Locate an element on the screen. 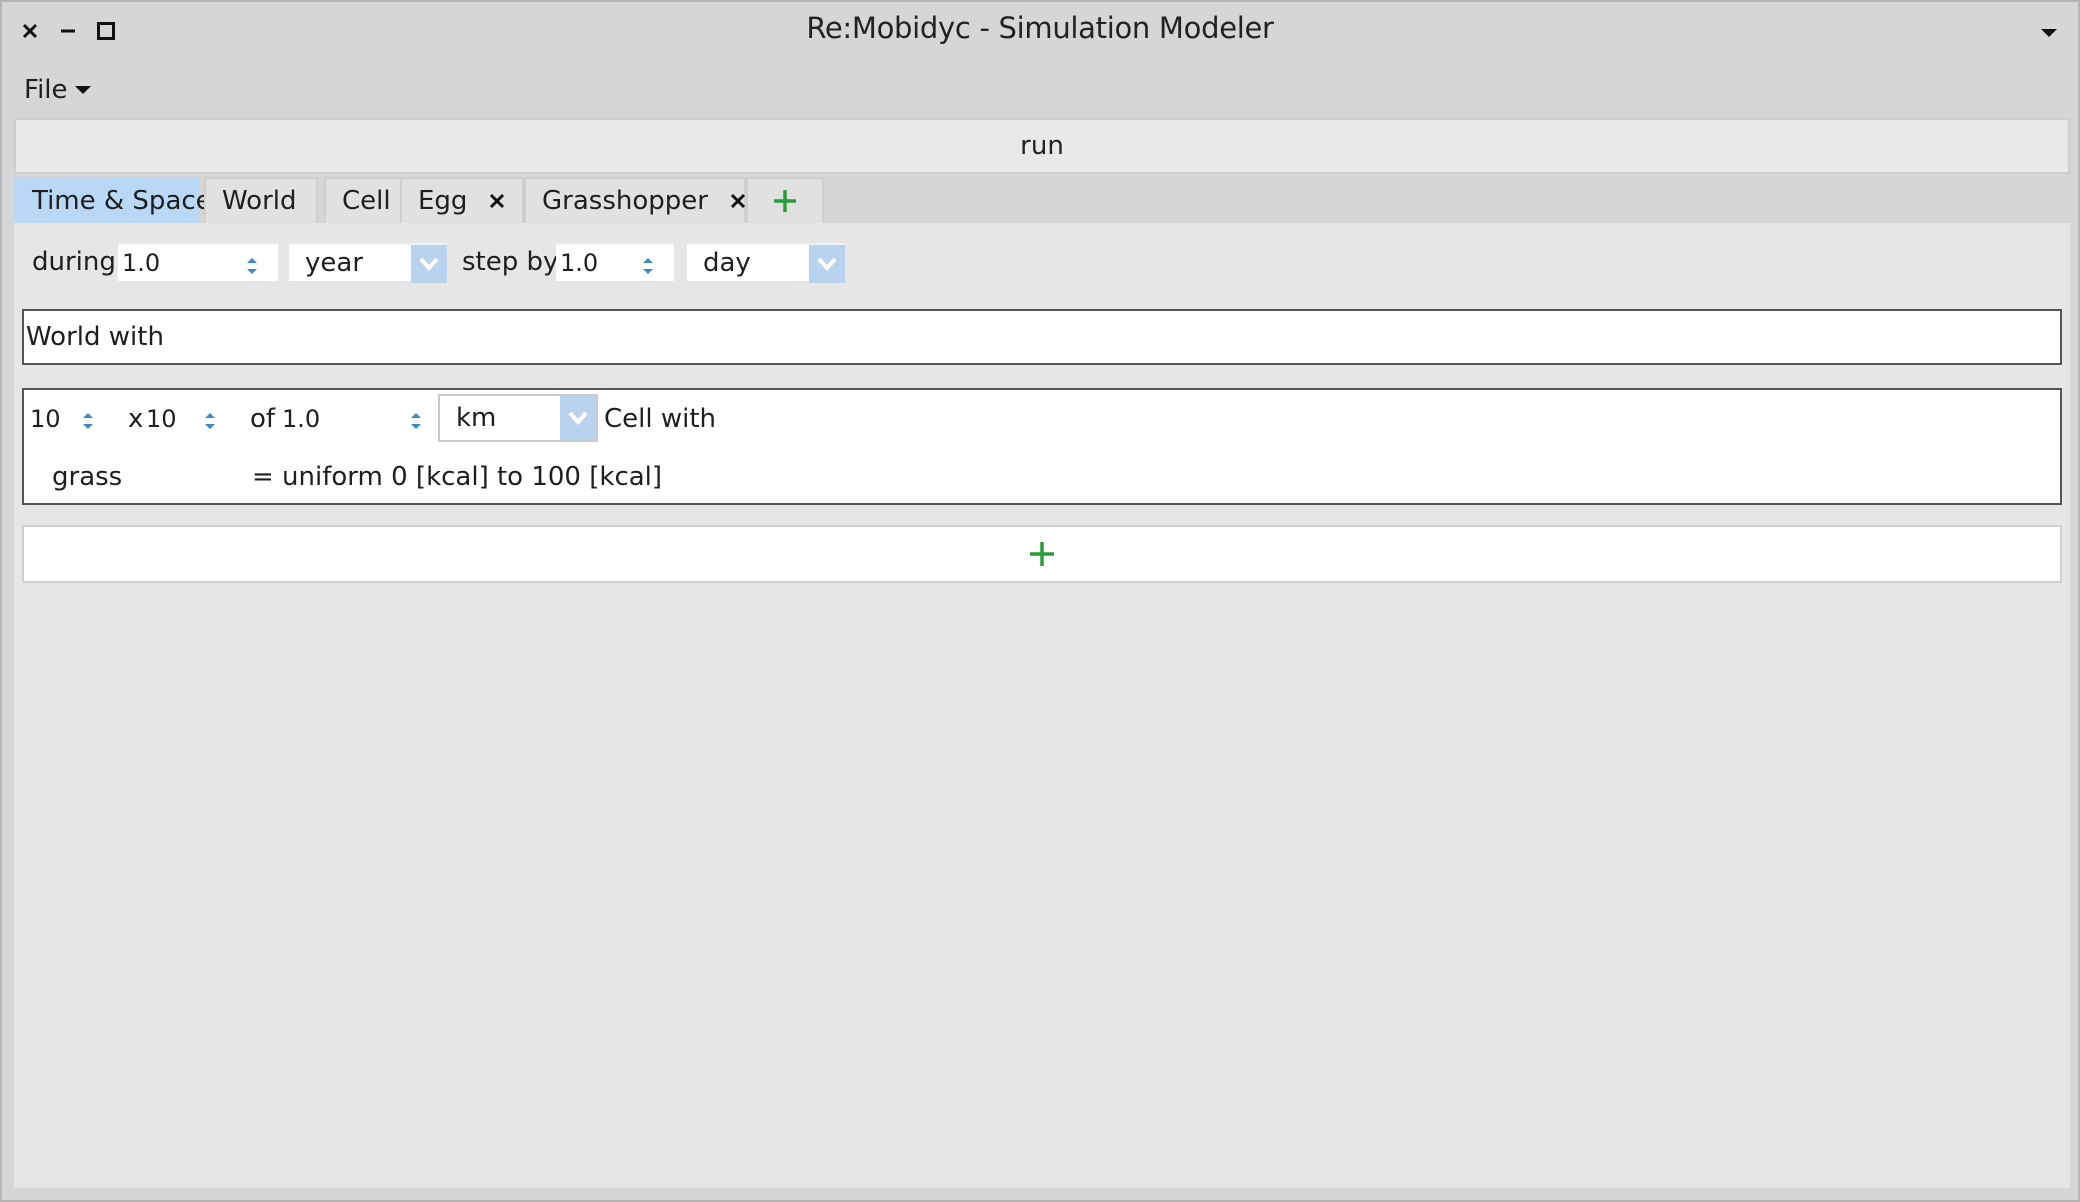 The height and width of the screenshot is (1202, 2080). cell-with-label: Cell with is located at coordinates (660, 419).